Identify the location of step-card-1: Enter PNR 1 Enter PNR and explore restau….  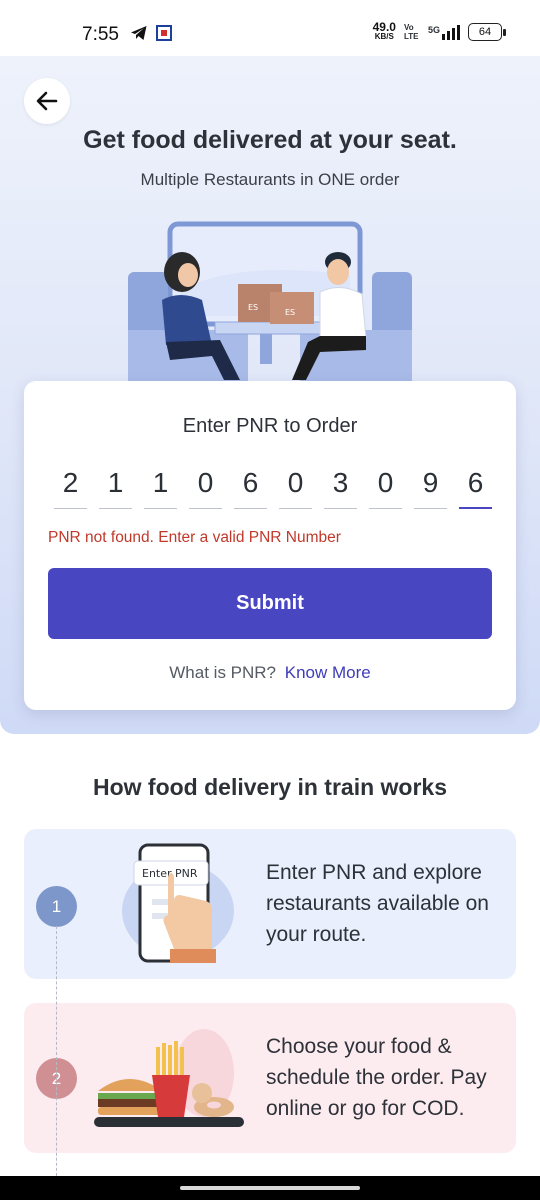
(270, 904).